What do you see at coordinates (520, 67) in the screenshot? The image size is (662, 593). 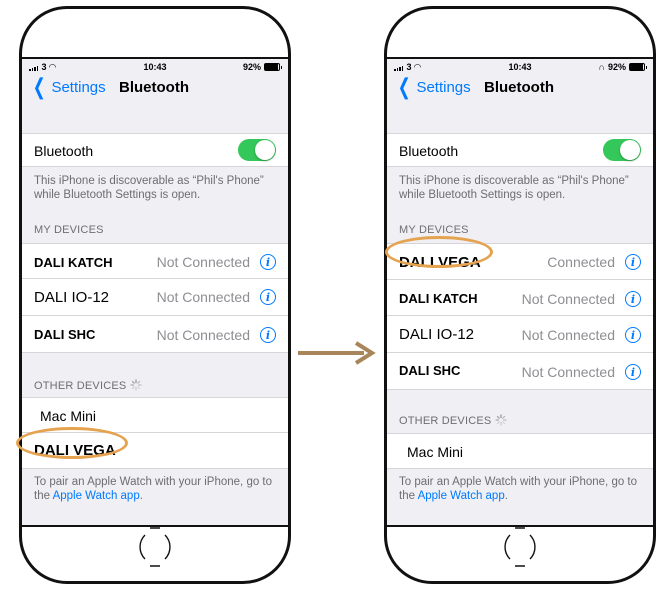 I see `status-bar: 3 ◠ 10:43 ∩ 92%` at bounding box center [520, 67].